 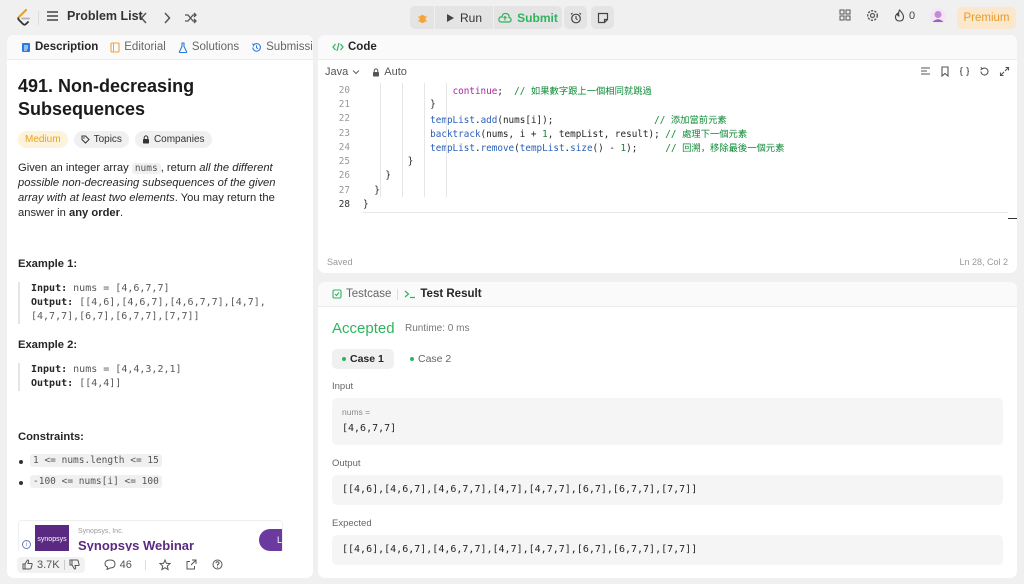 What do you see at coordinates (48, 264) in the screenshot?
I see `example-1-title: Example 1:` at bounding box center [48, 264].